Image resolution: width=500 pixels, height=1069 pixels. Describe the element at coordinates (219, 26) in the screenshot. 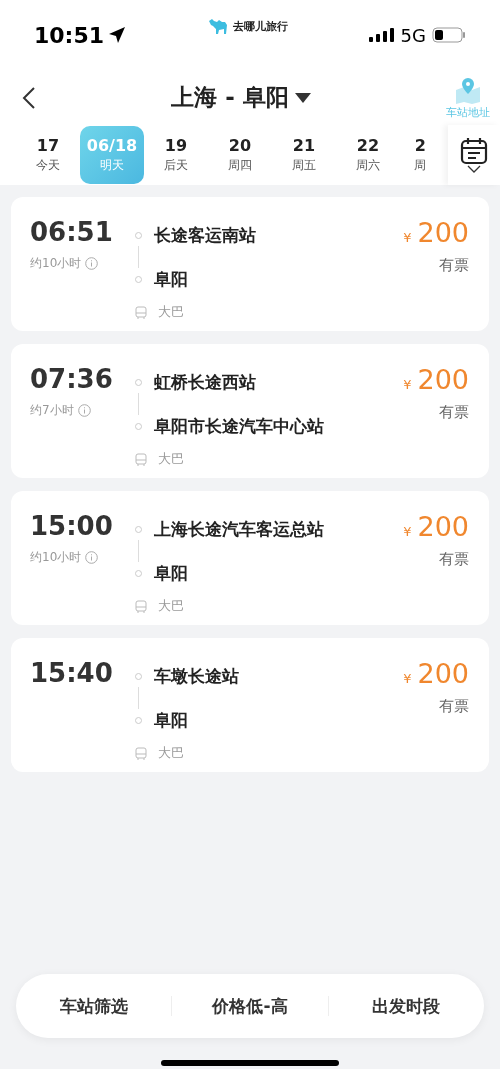

I see `camel-icon` at that location.